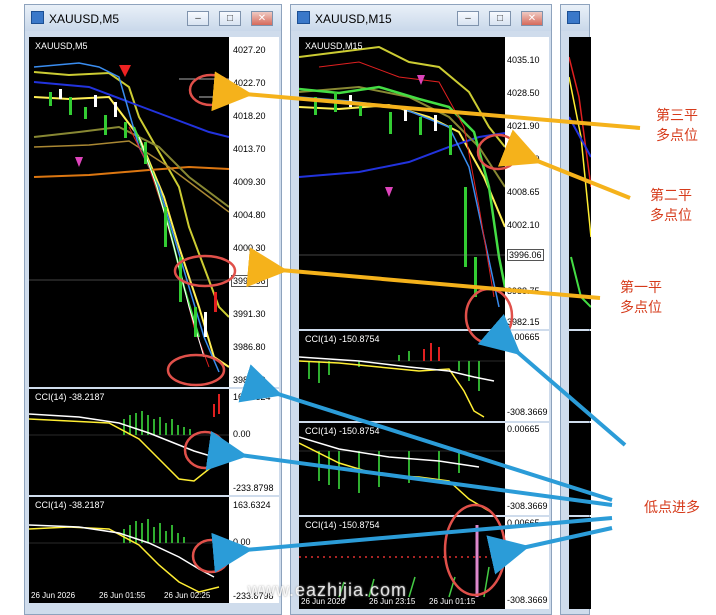  I want to click on annotation-text: 第三平 多点位, so click(677, 126).